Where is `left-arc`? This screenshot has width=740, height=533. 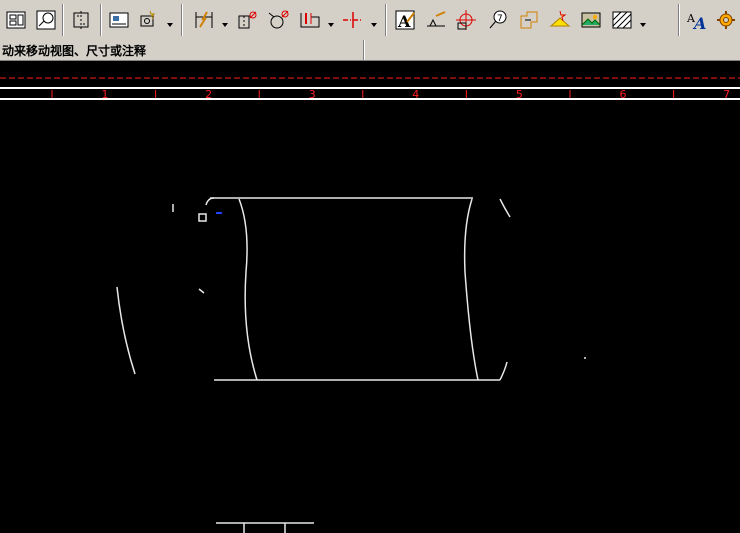
left-arc is located at coordinates (126, 330).